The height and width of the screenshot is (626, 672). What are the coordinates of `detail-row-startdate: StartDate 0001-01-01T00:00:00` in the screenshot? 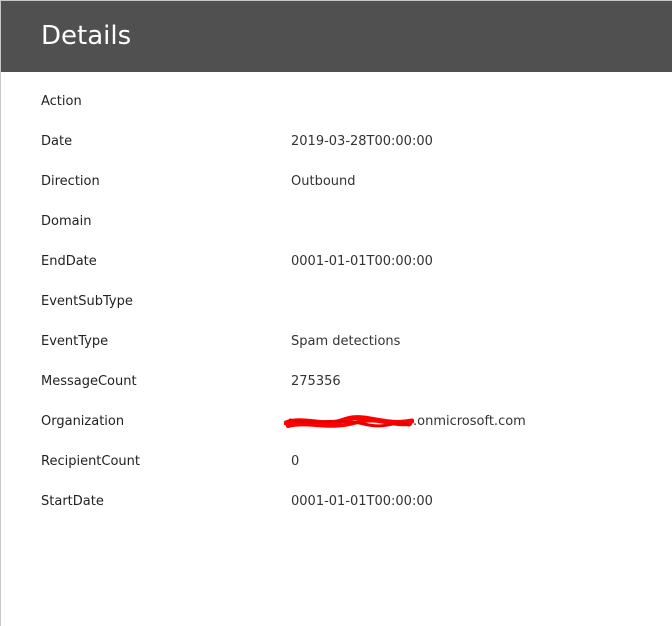 It's located at (336, 504).